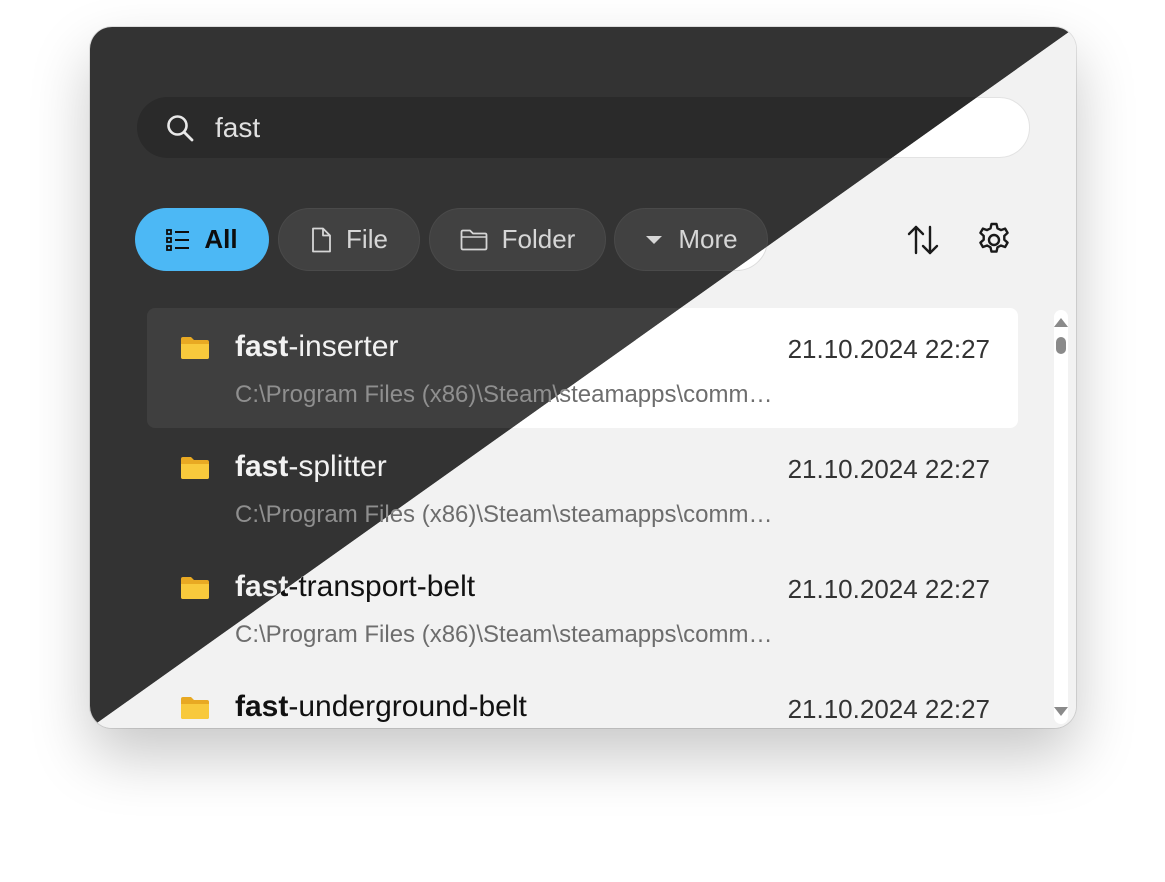 The image size is (1165, 882). What do you see at coordinates (538, 239) in the screenshot?
I see `filter-folder-label: Folder` at bounding box center [538, 239].